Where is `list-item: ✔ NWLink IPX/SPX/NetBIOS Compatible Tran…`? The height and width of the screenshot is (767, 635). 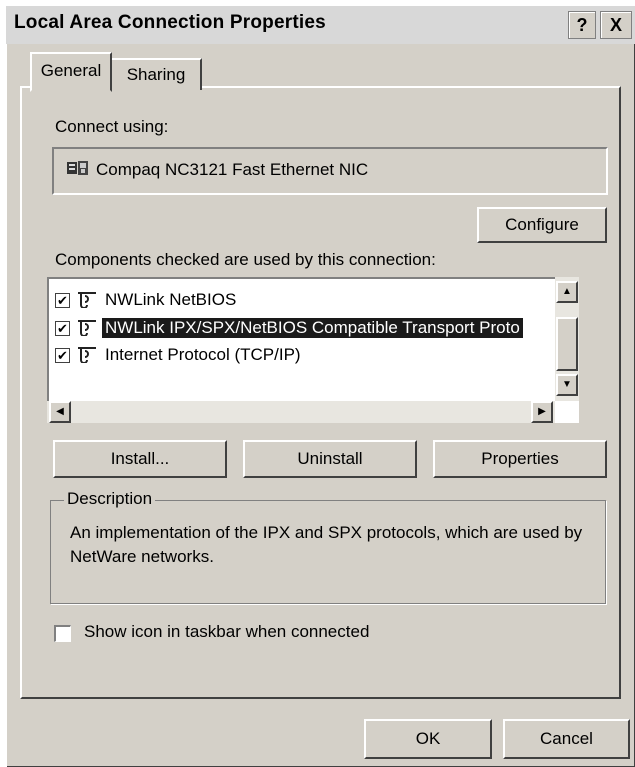
list-item: ✔ NWLink IPX/SPX/NetBIOS Compatible Tran… is located at coordinates (315, 330).